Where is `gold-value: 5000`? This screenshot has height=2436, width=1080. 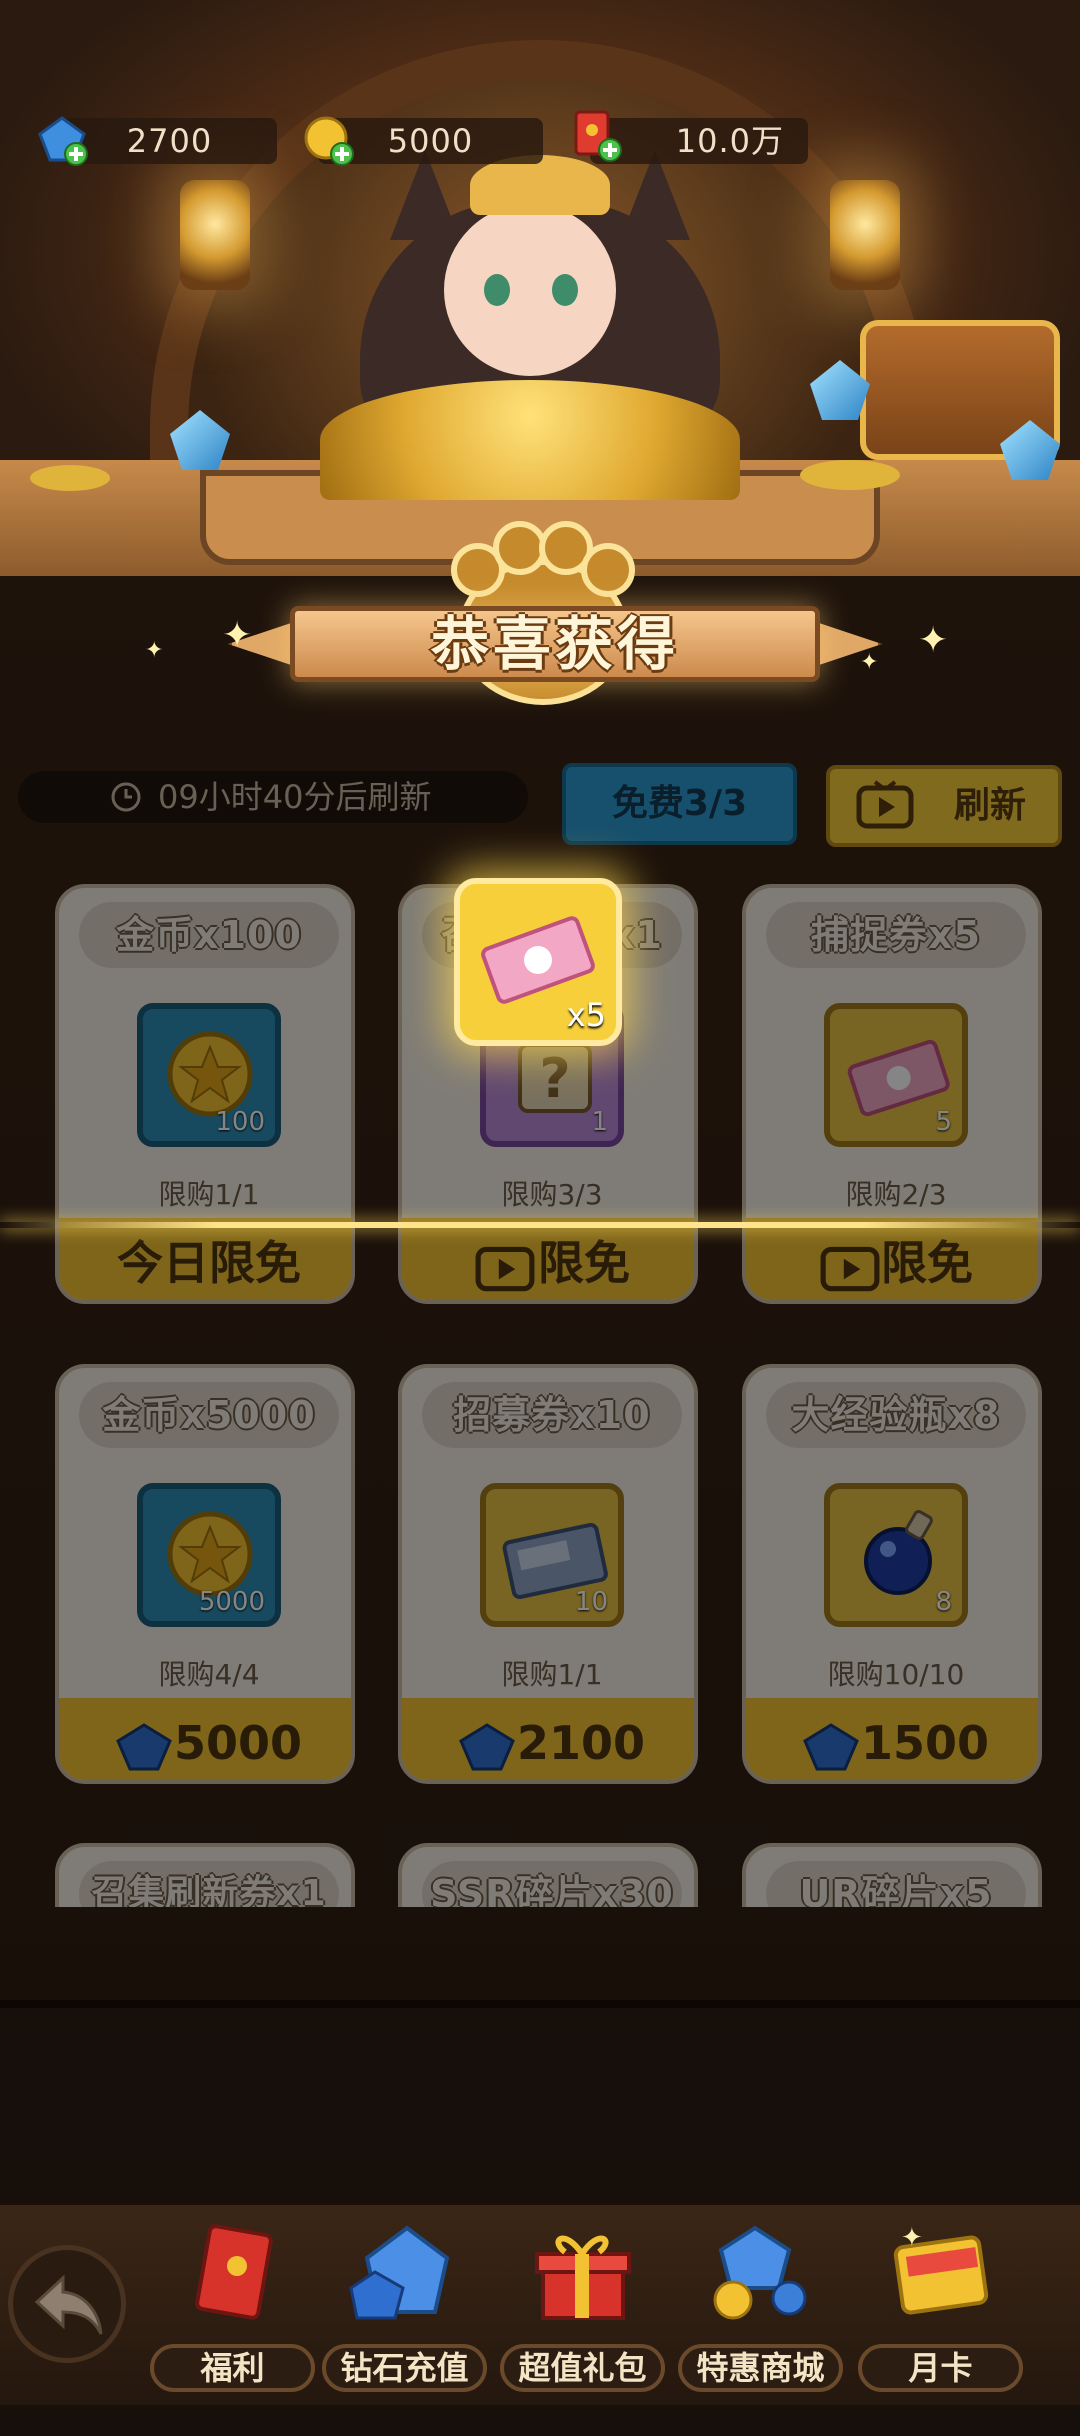
gold-value: 5000 is located at coordinates (430, 141).